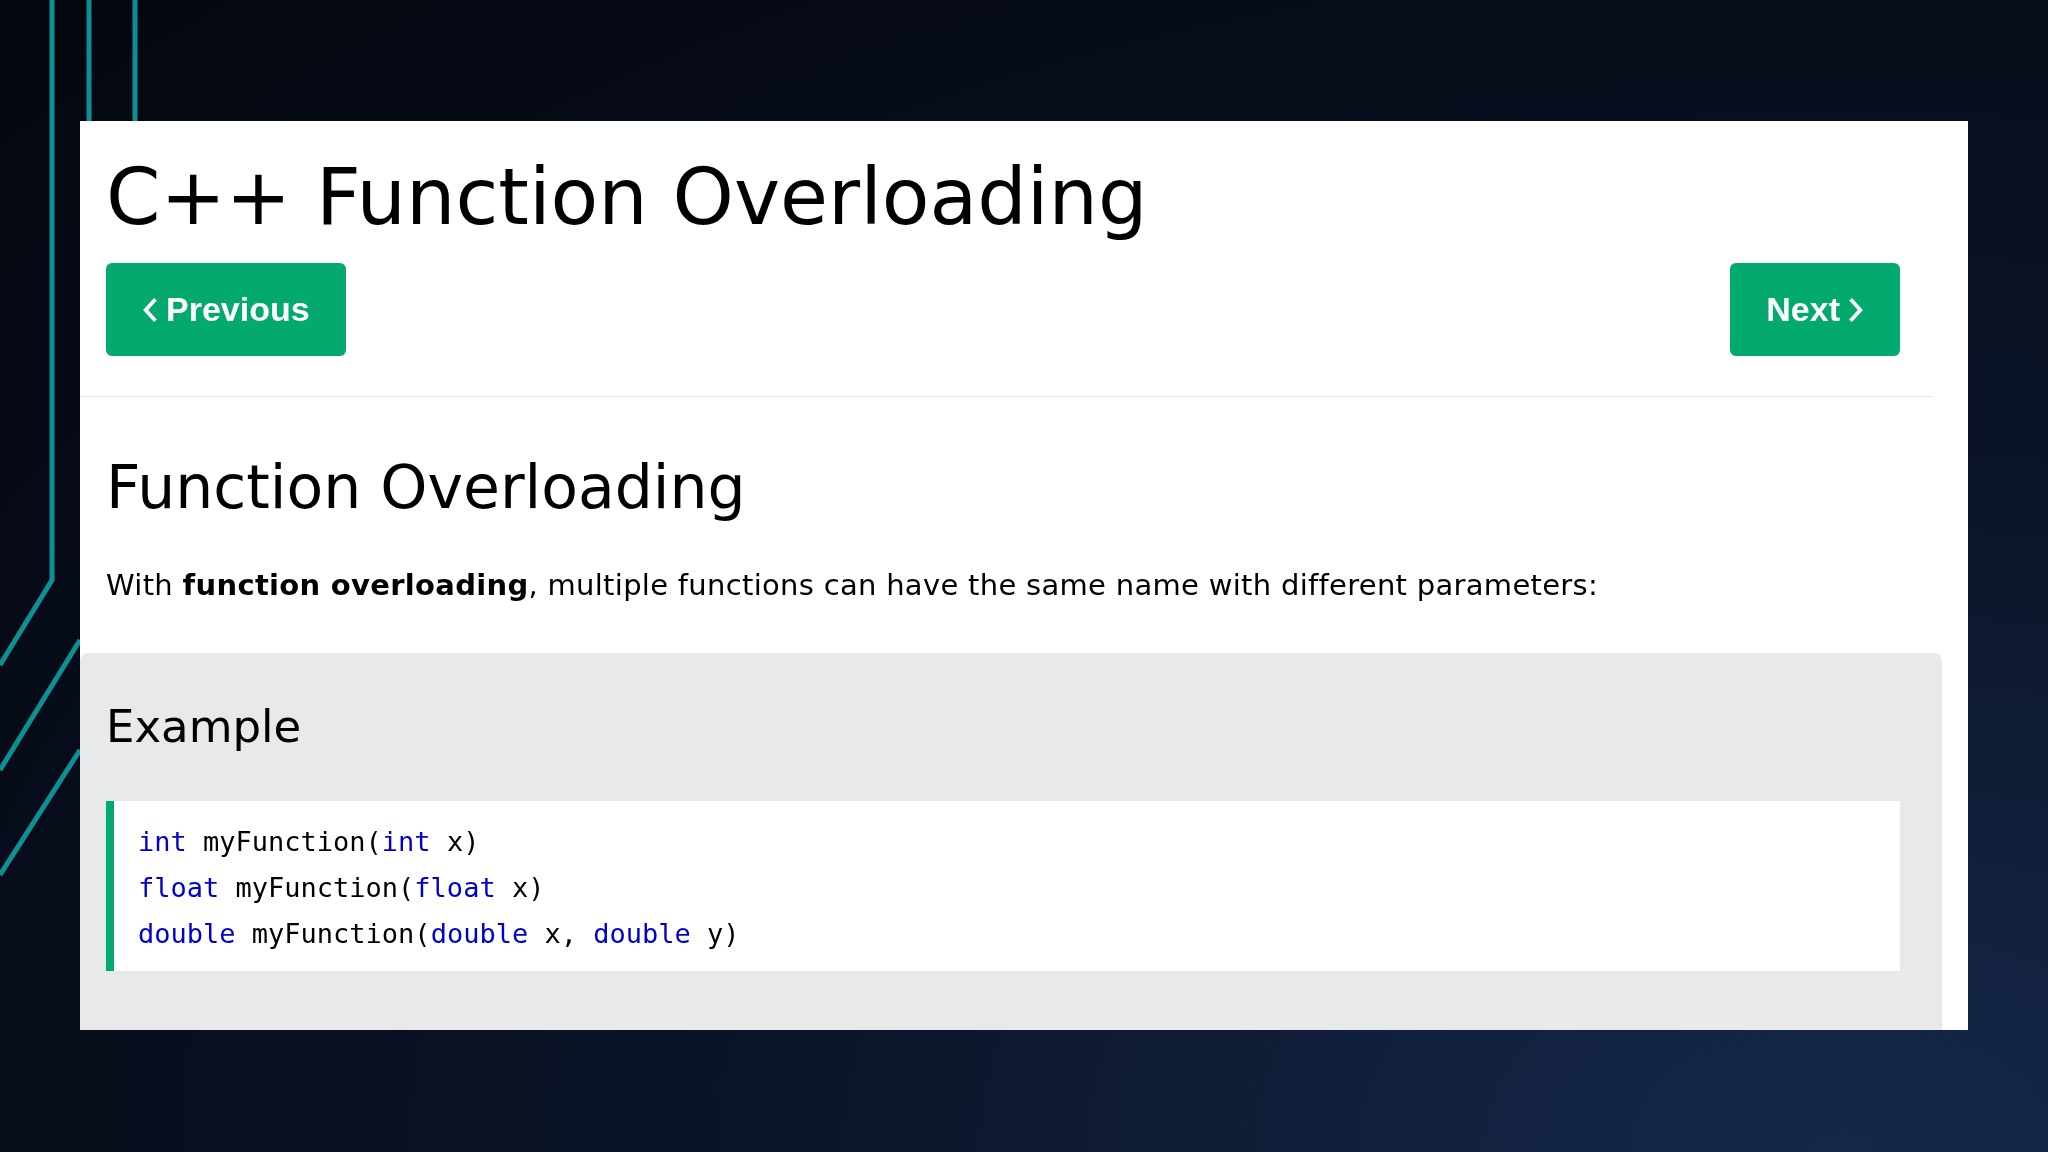 Image resolution: width=2048 pixels, height=1152 pixels. I want to click on section-heading: Function Overloading, so click(426, 487).